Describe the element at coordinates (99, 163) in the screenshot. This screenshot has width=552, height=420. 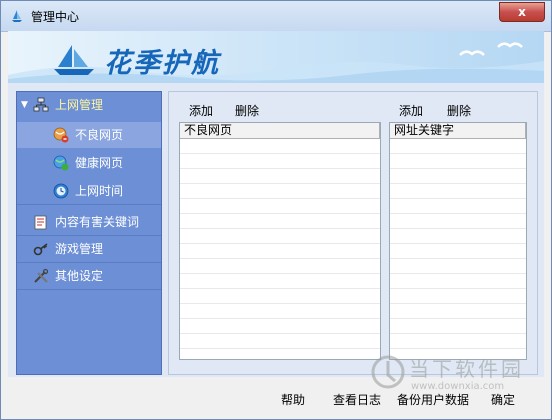
I see `sidebar-item-label: 健康网页` at that location.